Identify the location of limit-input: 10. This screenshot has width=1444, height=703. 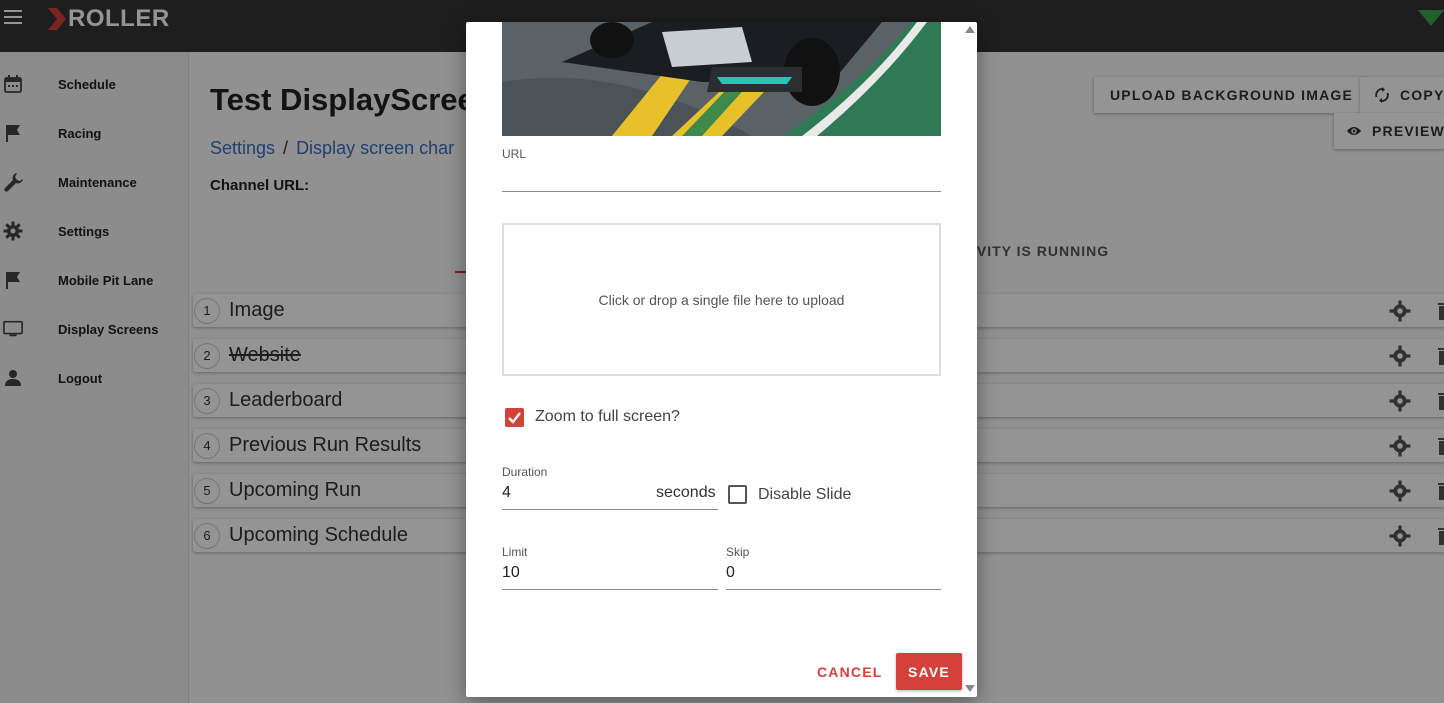
(511, 573).